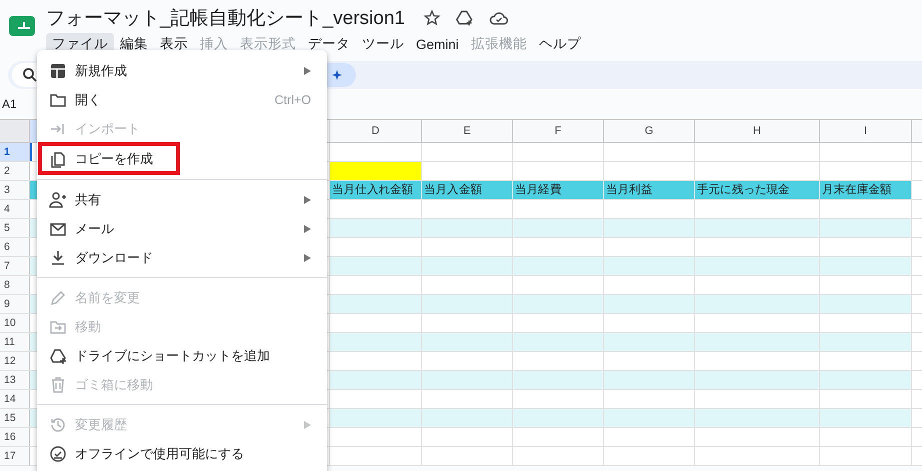  I want to click on offline-check-icon, so click(58, 453).